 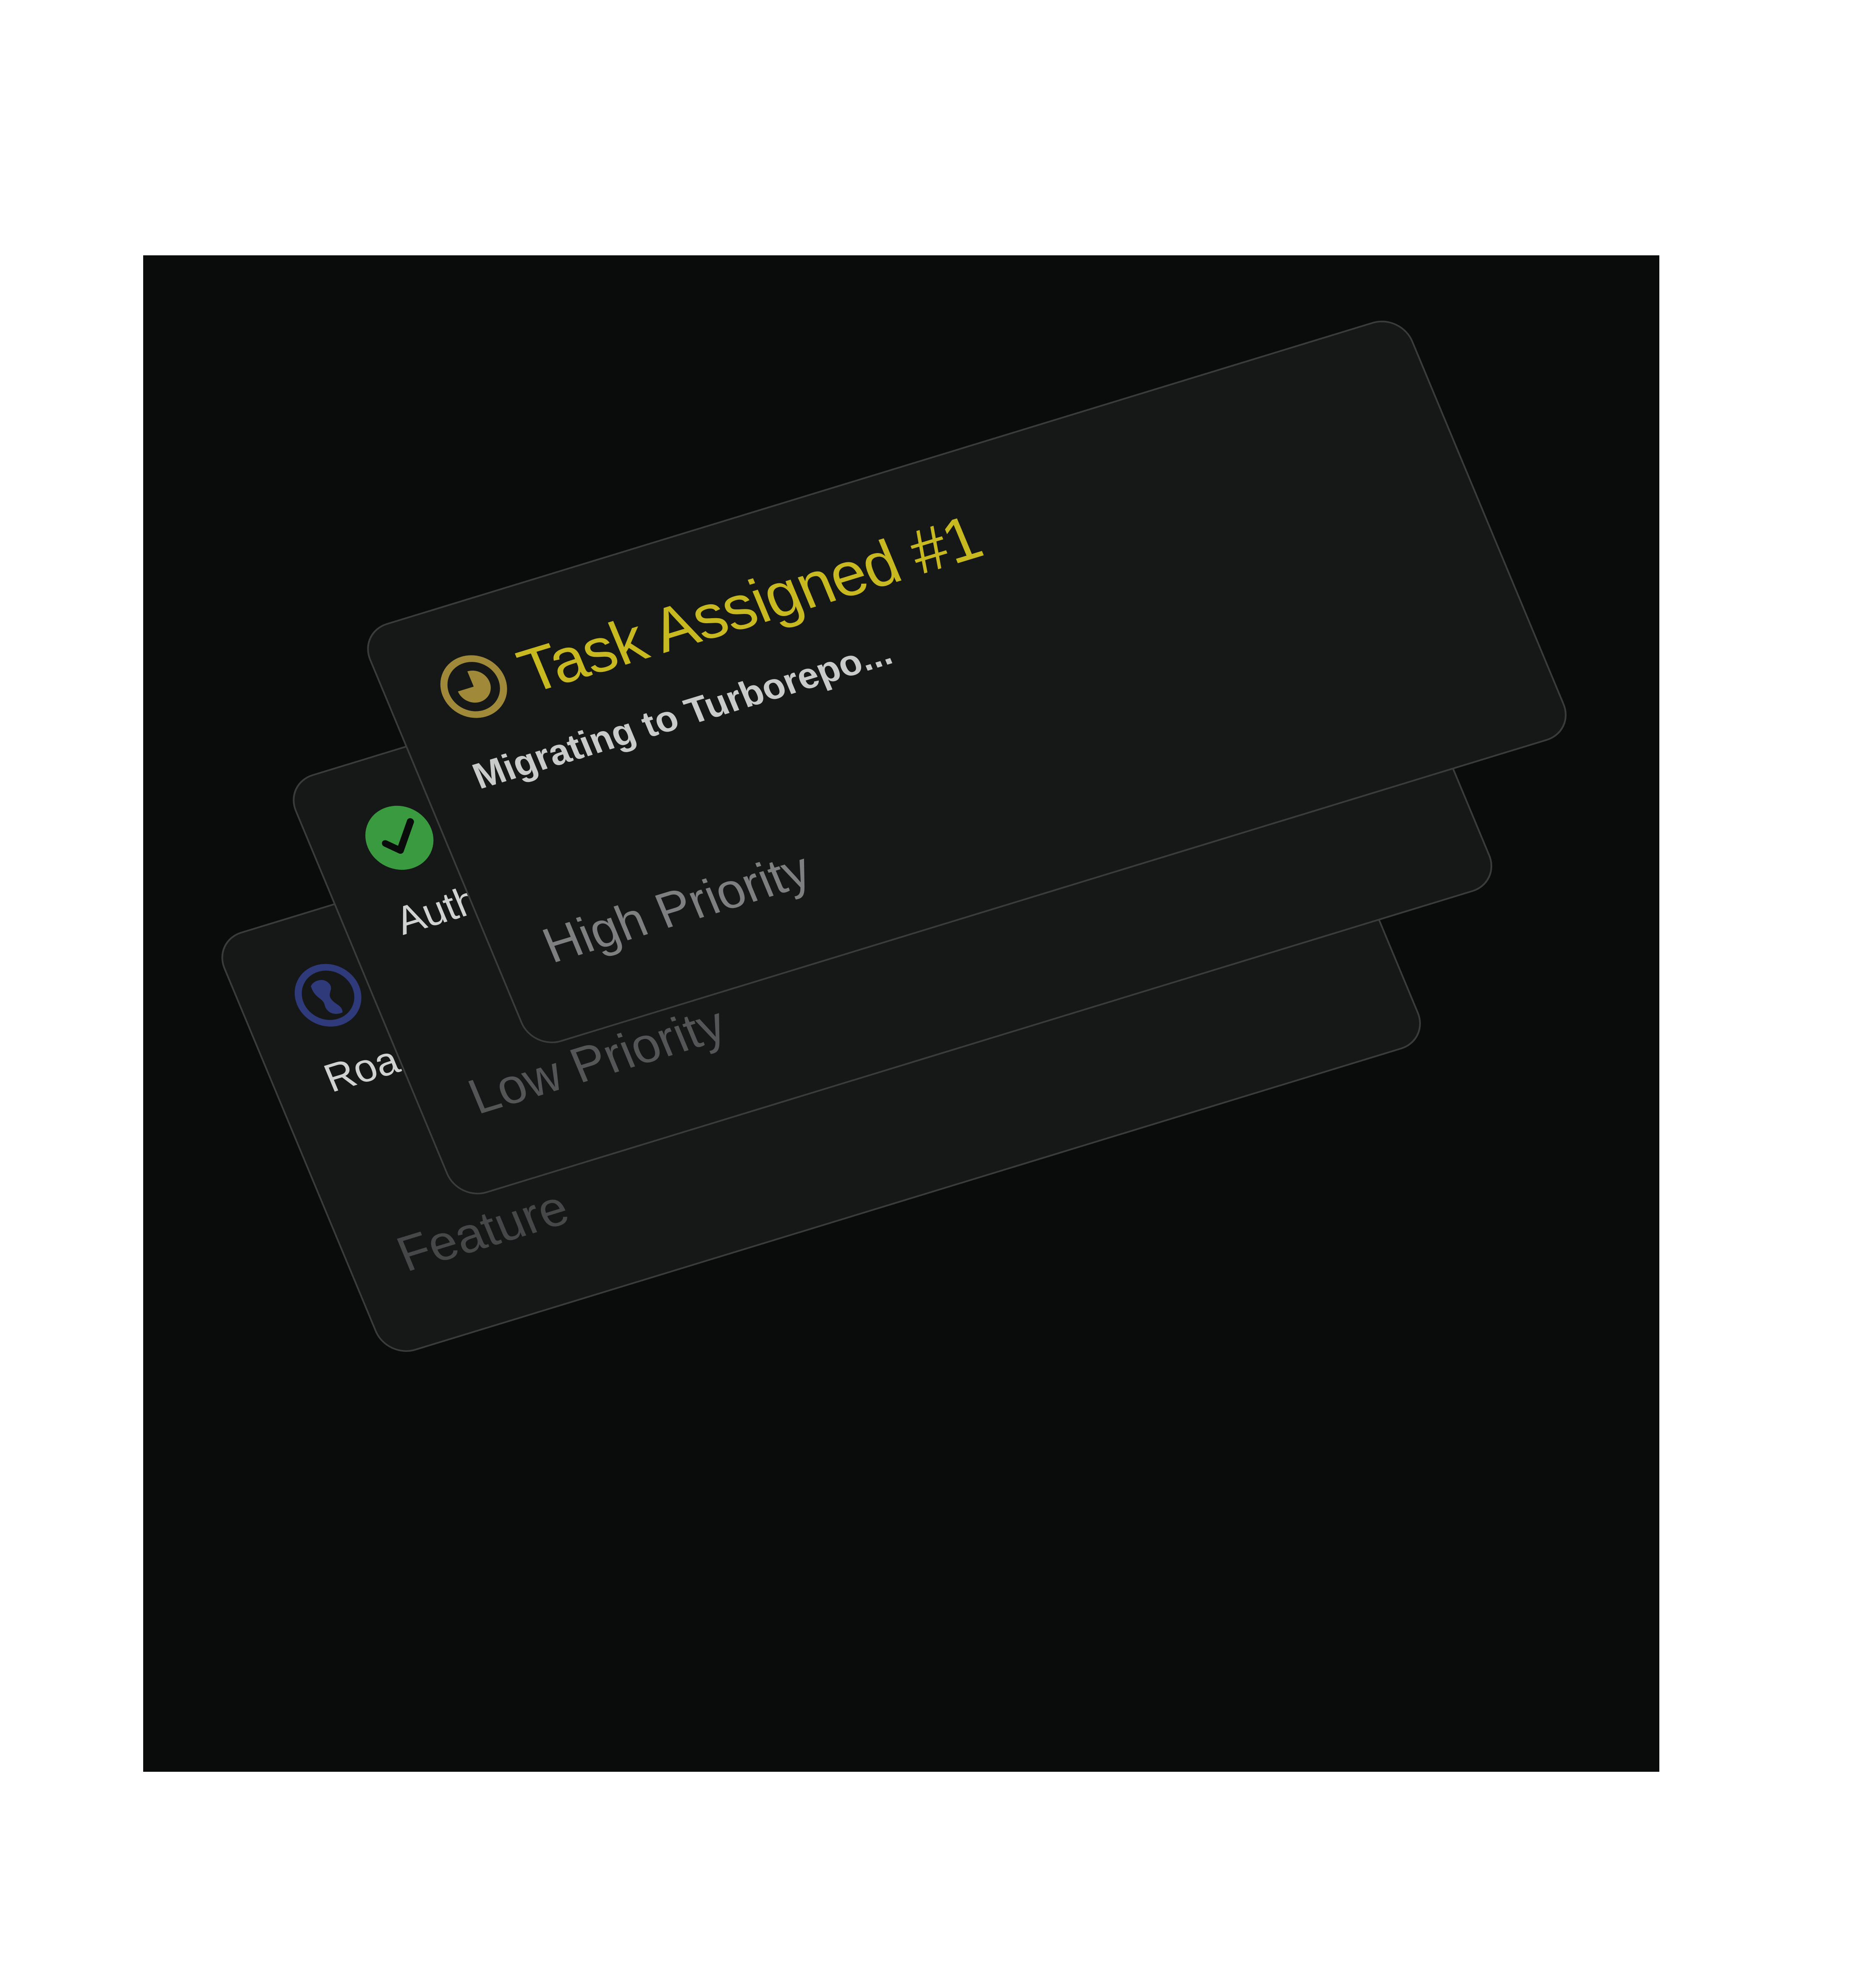 I want to click on in-progress-clock-icon, so click(x=474, y=686).